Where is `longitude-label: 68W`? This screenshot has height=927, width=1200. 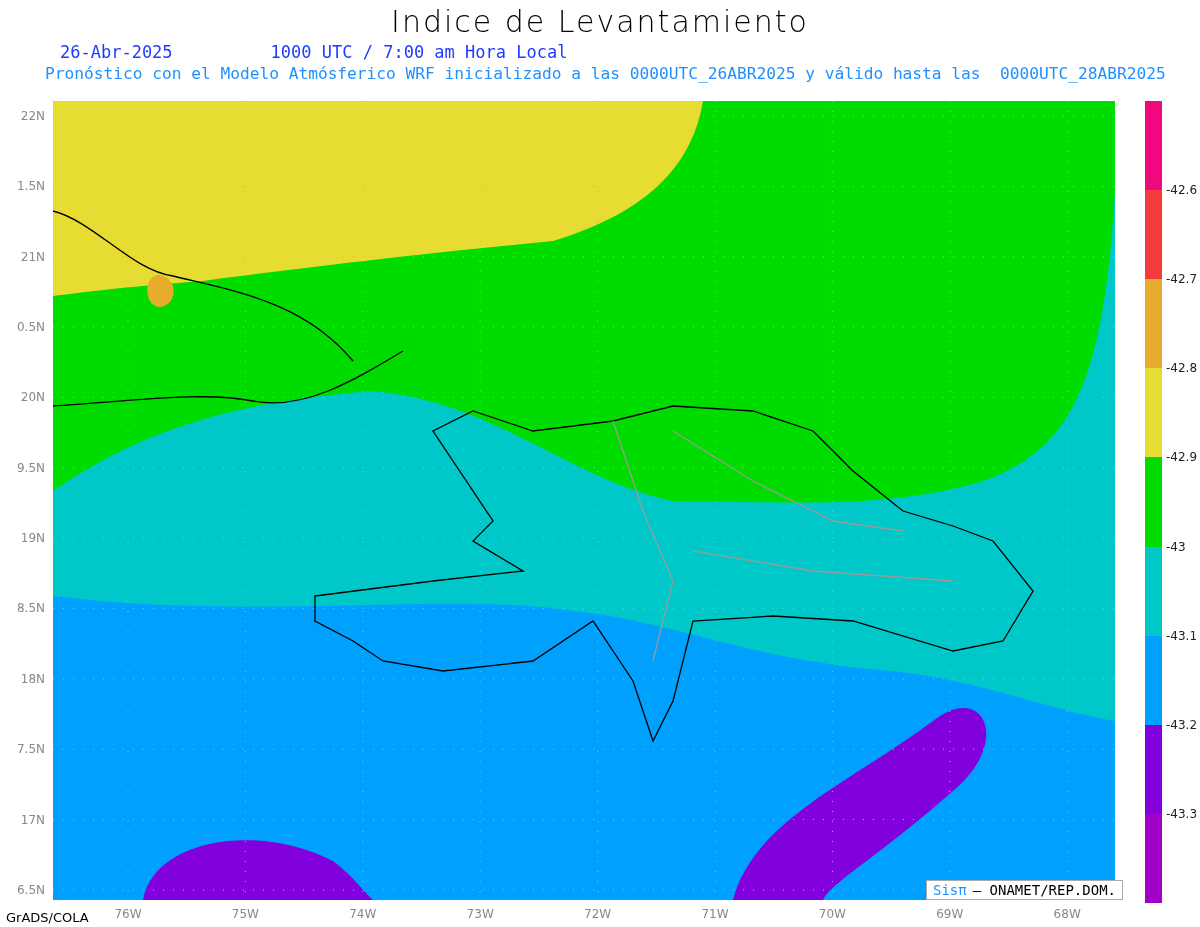 longitude-label: 68W is located at coordinates (1067, 914).